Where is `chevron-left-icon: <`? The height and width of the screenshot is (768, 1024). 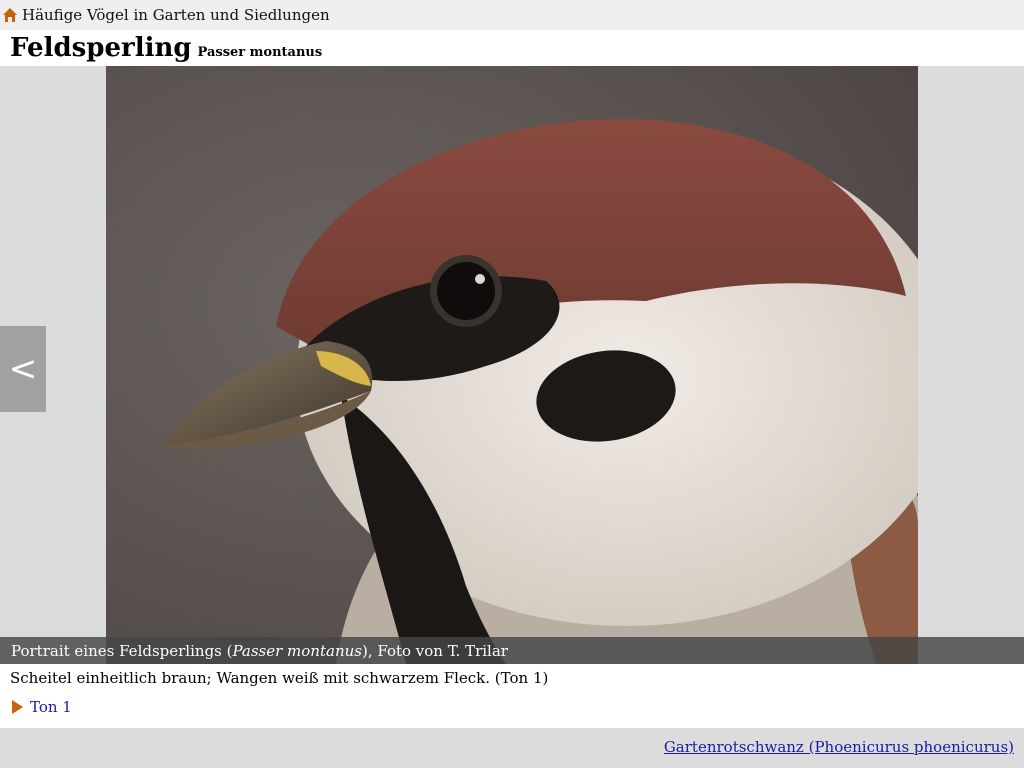 chevron-left-icon: < is located at coordinates (23, 369).